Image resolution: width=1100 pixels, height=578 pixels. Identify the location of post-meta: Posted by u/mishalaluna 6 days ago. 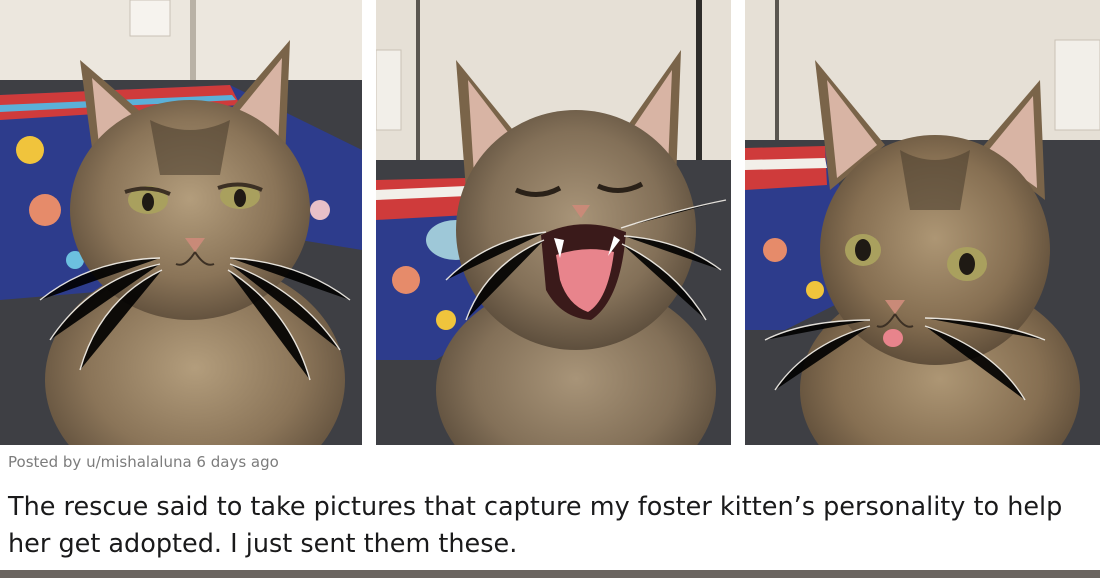
(143, 462).